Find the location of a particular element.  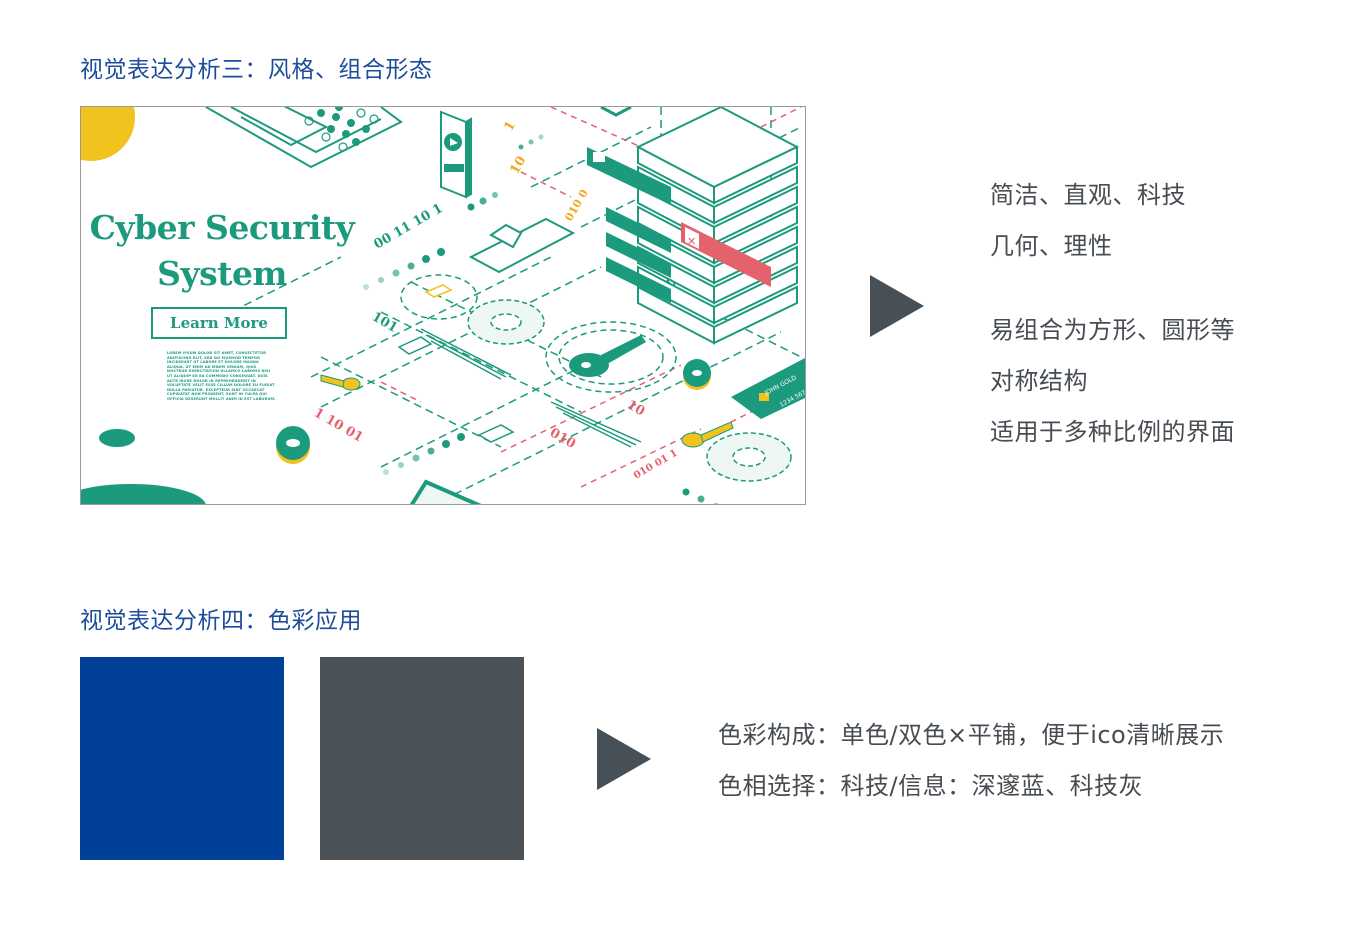

binary-label: 010 is located at coordinates (562, 438).